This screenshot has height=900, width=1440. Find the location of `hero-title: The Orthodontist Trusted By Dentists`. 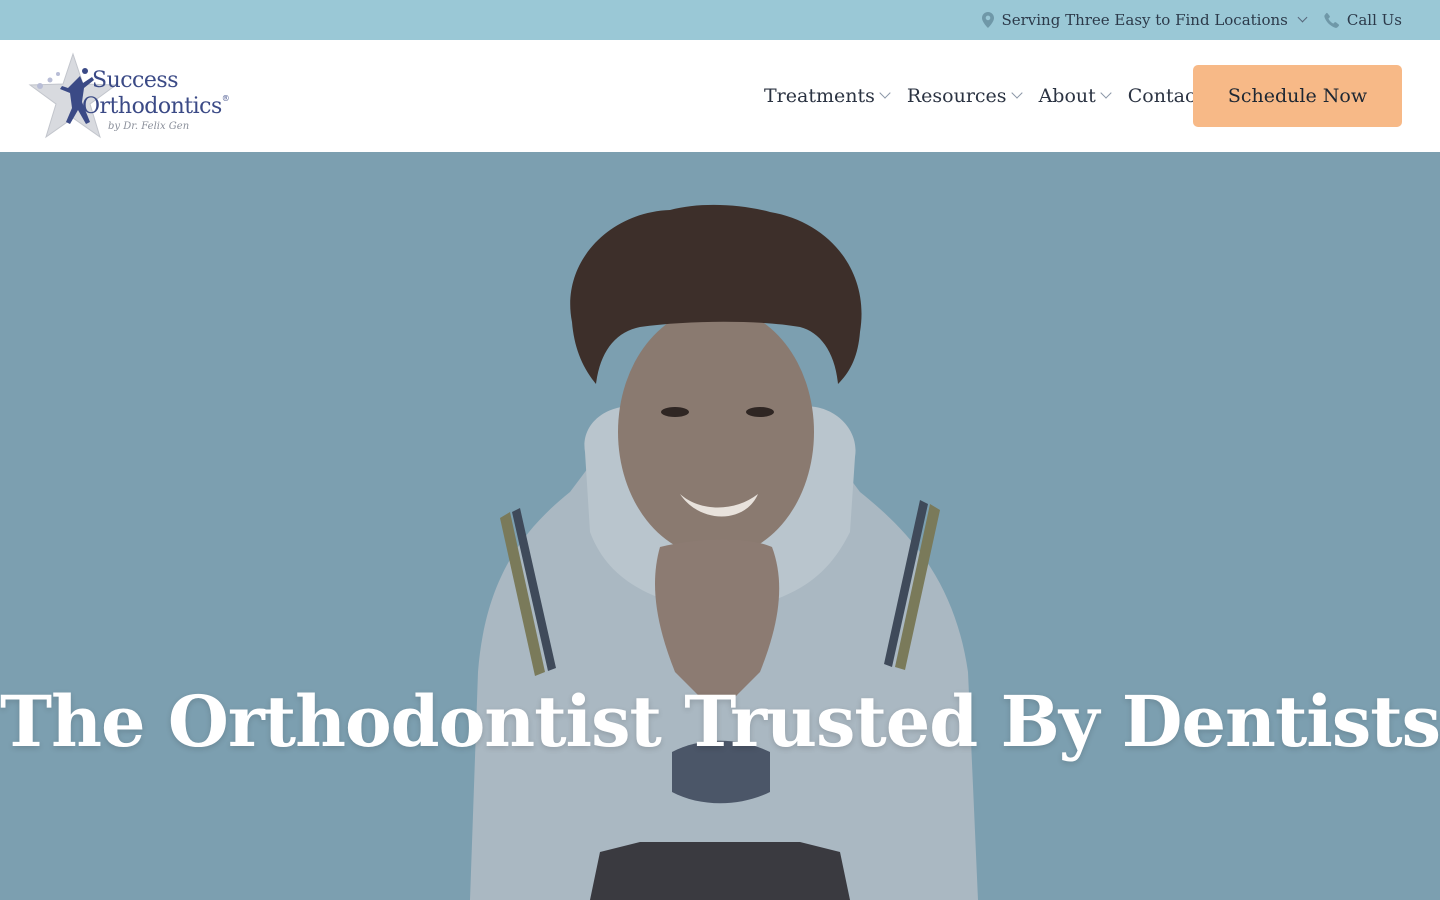

hero-title: The Orthodontist Trusted By Dentists is located at coordinates (720, 721).